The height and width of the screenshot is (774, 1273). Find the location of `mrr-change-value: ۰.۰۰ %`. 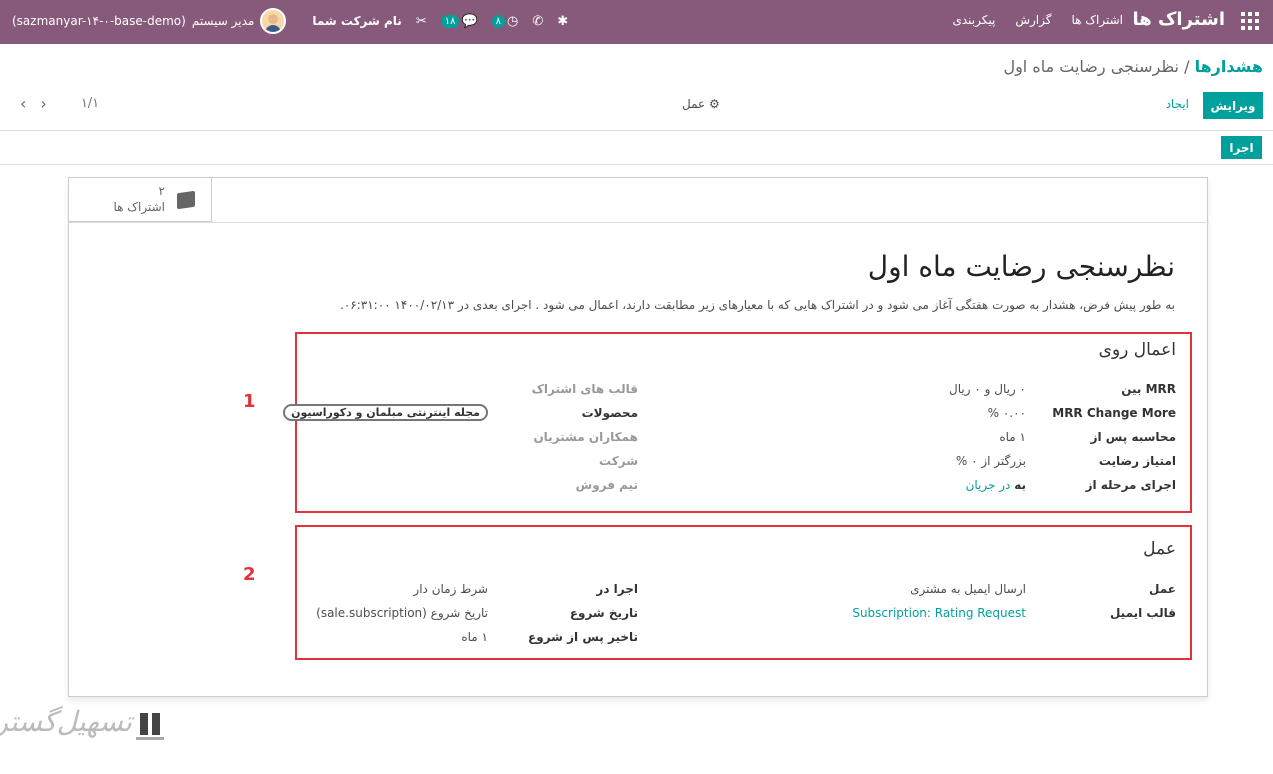

mrr-change-value: ۰.۰۰ % is located at coordinates (1007, 413).